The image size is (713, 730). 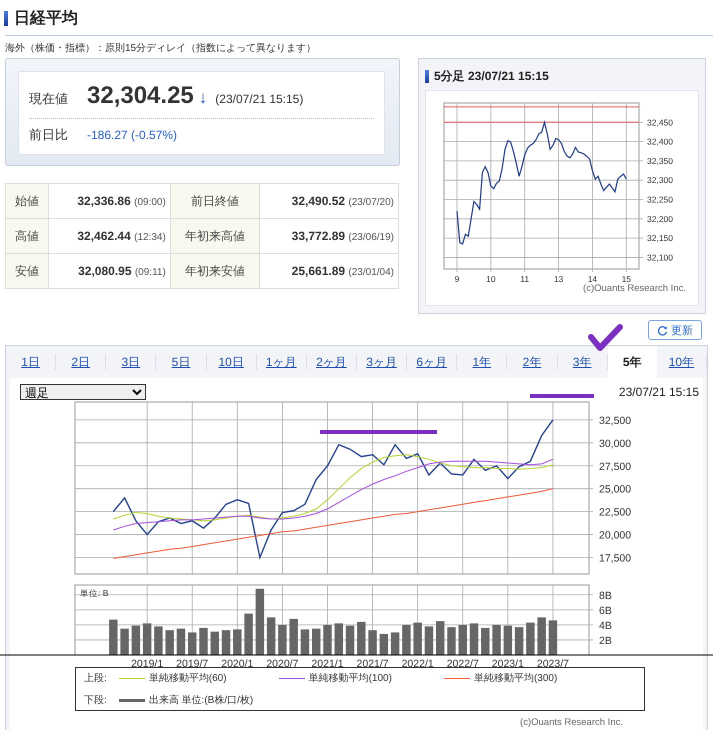 I want to click on axis-label: 32,200, so click(x=660, y=219).